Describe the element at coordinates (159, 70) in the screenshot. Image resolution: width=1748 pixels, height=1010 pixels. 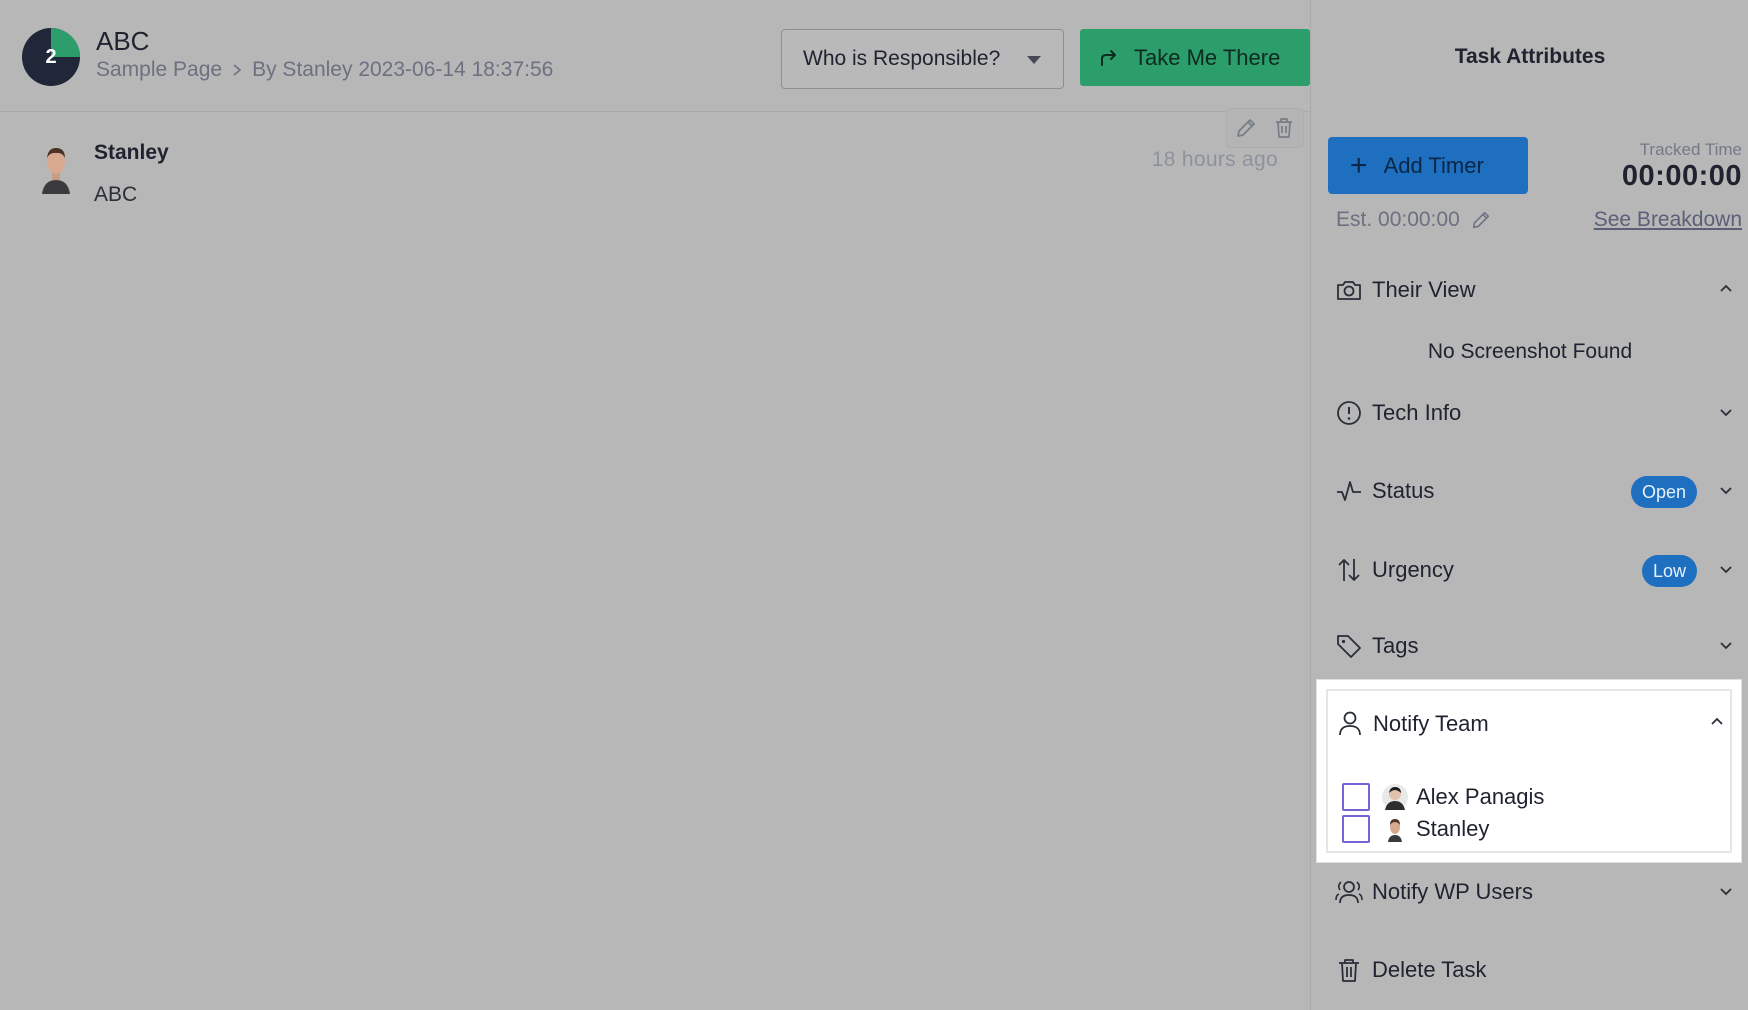
I see `breadcrumb-page: Sample Page` at that location.